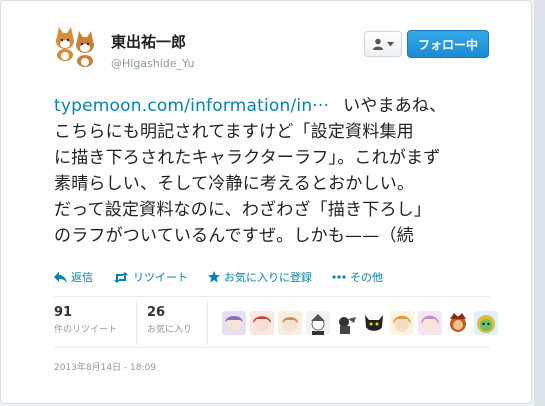 This screenshot has width=545, height=406. What do you see at coordinates (63, 312) in the screenshot?
I see `retweet-count: 91` at bounding box center [63, 312].